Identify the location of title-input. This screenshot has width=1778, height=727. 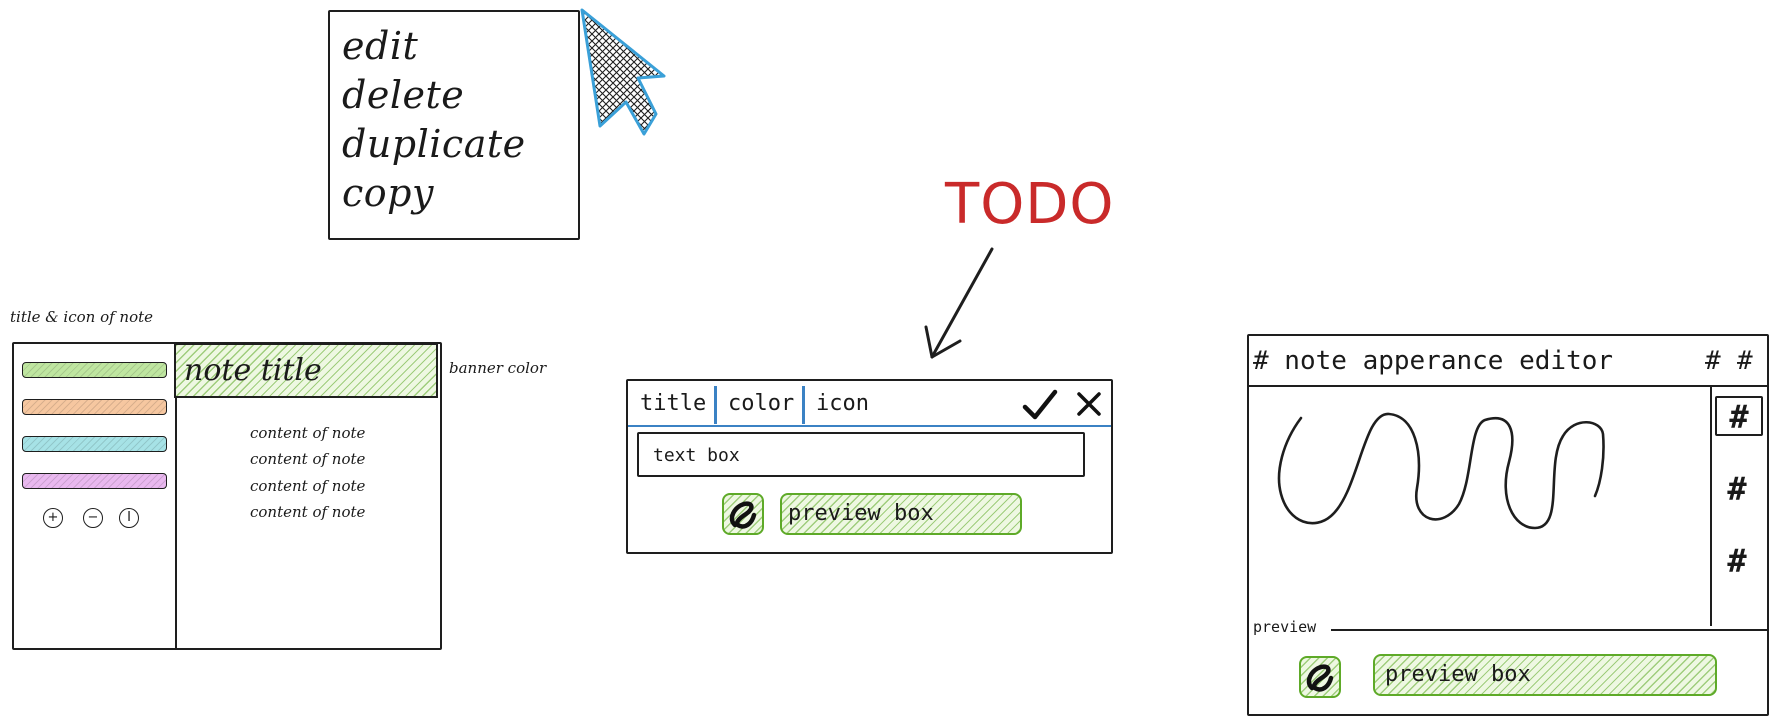
(853, 455).